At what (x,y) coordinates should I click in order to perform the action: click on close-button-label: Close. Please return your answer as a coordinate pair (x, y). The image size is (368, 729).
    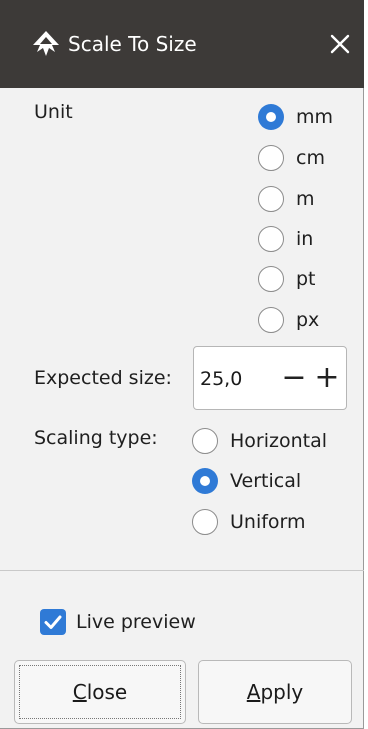
    Looking at the image, I should click on (100, 692).